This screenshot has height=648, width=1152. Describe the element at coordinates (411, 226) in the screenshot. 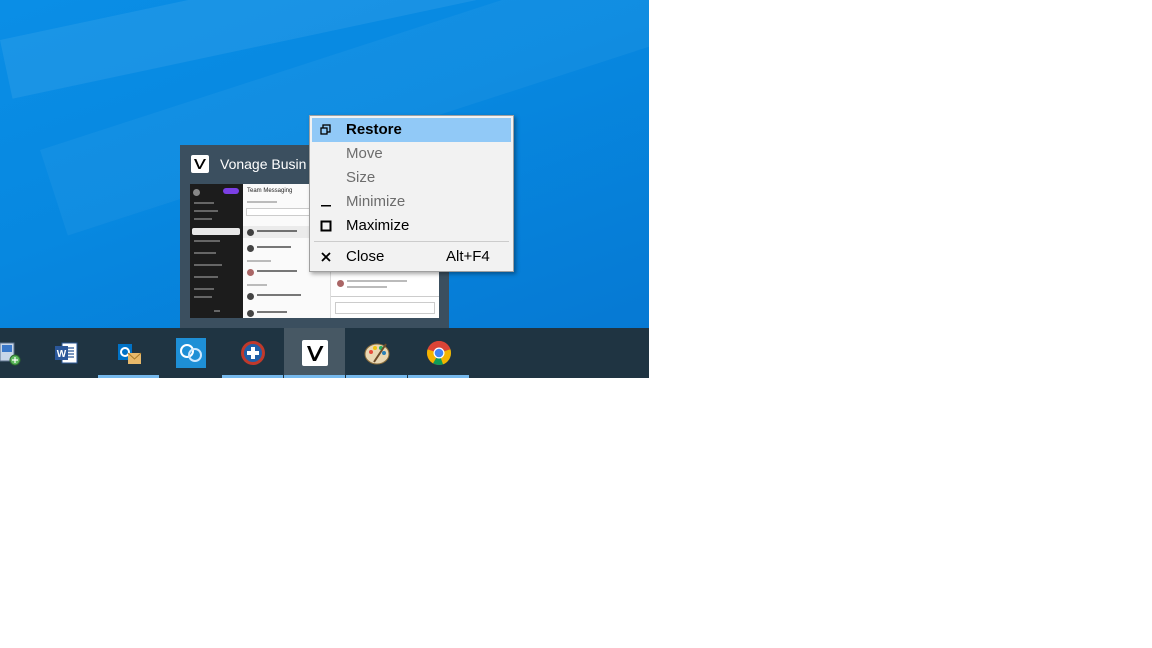

I see `menu-item-maximize: Maximize` at that location.